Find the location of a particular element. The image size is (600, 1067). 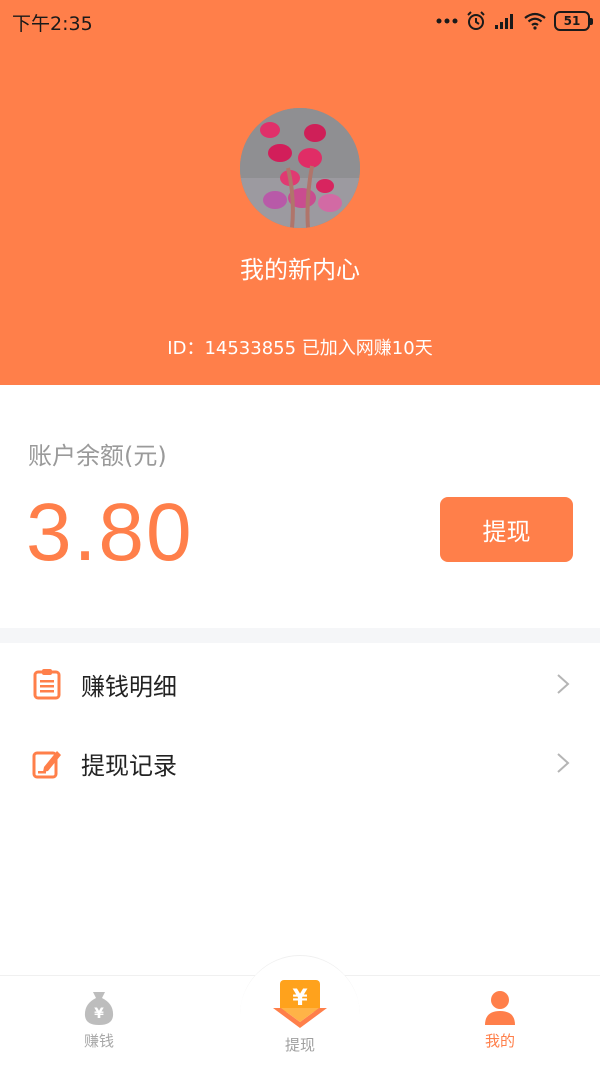

status-bar: 下午2:35 51 is located at coordinates (300, 21).